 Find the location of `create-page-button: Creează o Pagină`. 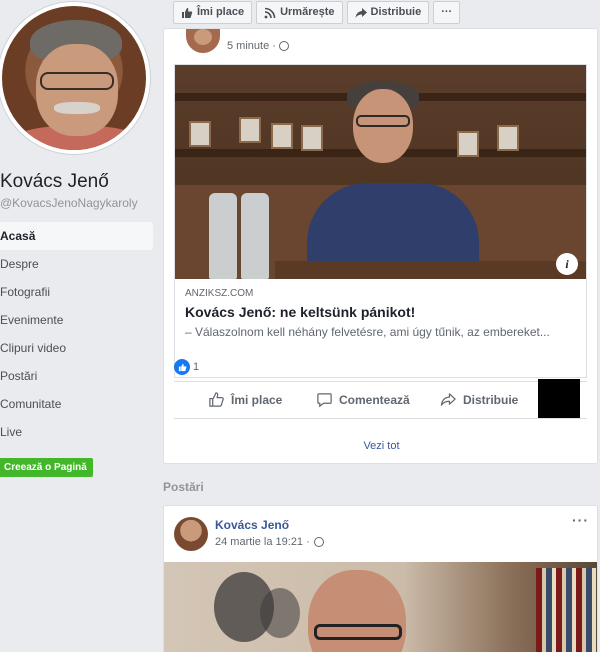

create-page-button: Creează o Pagină is located at coordinates (46, 467).